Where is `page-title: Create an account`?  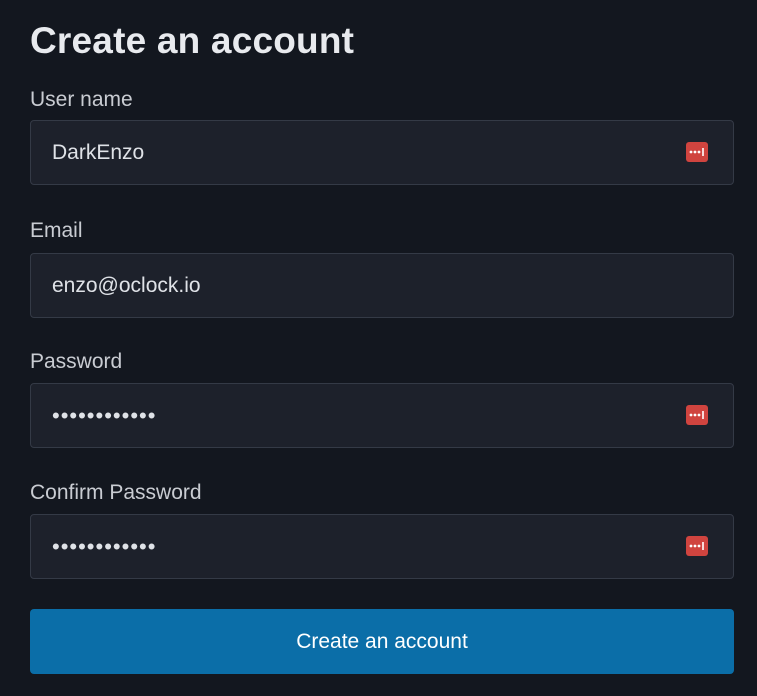 page-title: Create an account is located at coordinates (192, 40).